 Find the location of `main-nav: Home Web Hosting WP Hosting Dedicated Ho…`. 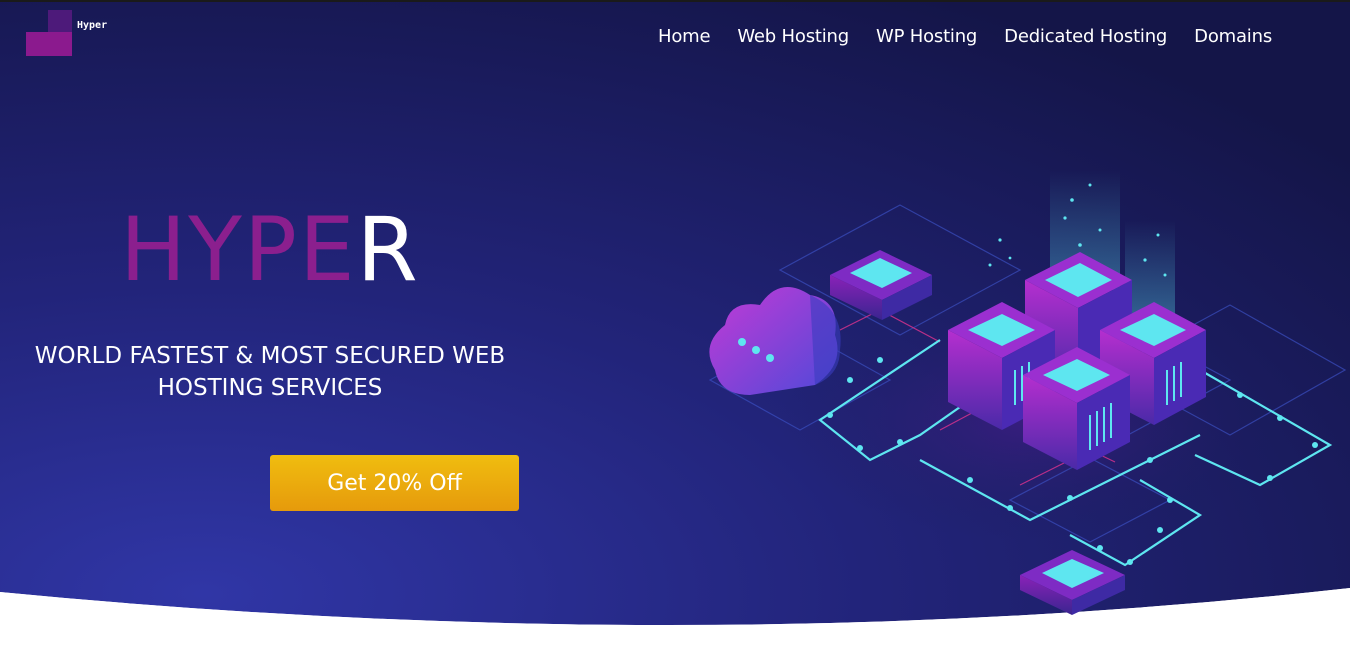

main-nav: Home Web Hosting WP Hosting Dedicated Ho… is located at coordinates (965, 36).